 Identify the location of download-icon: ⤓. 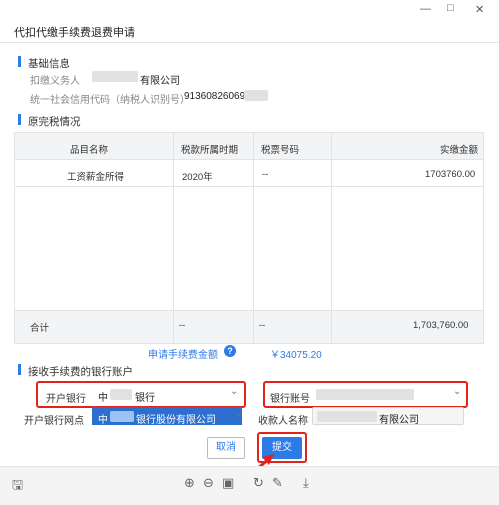
(306, 483).